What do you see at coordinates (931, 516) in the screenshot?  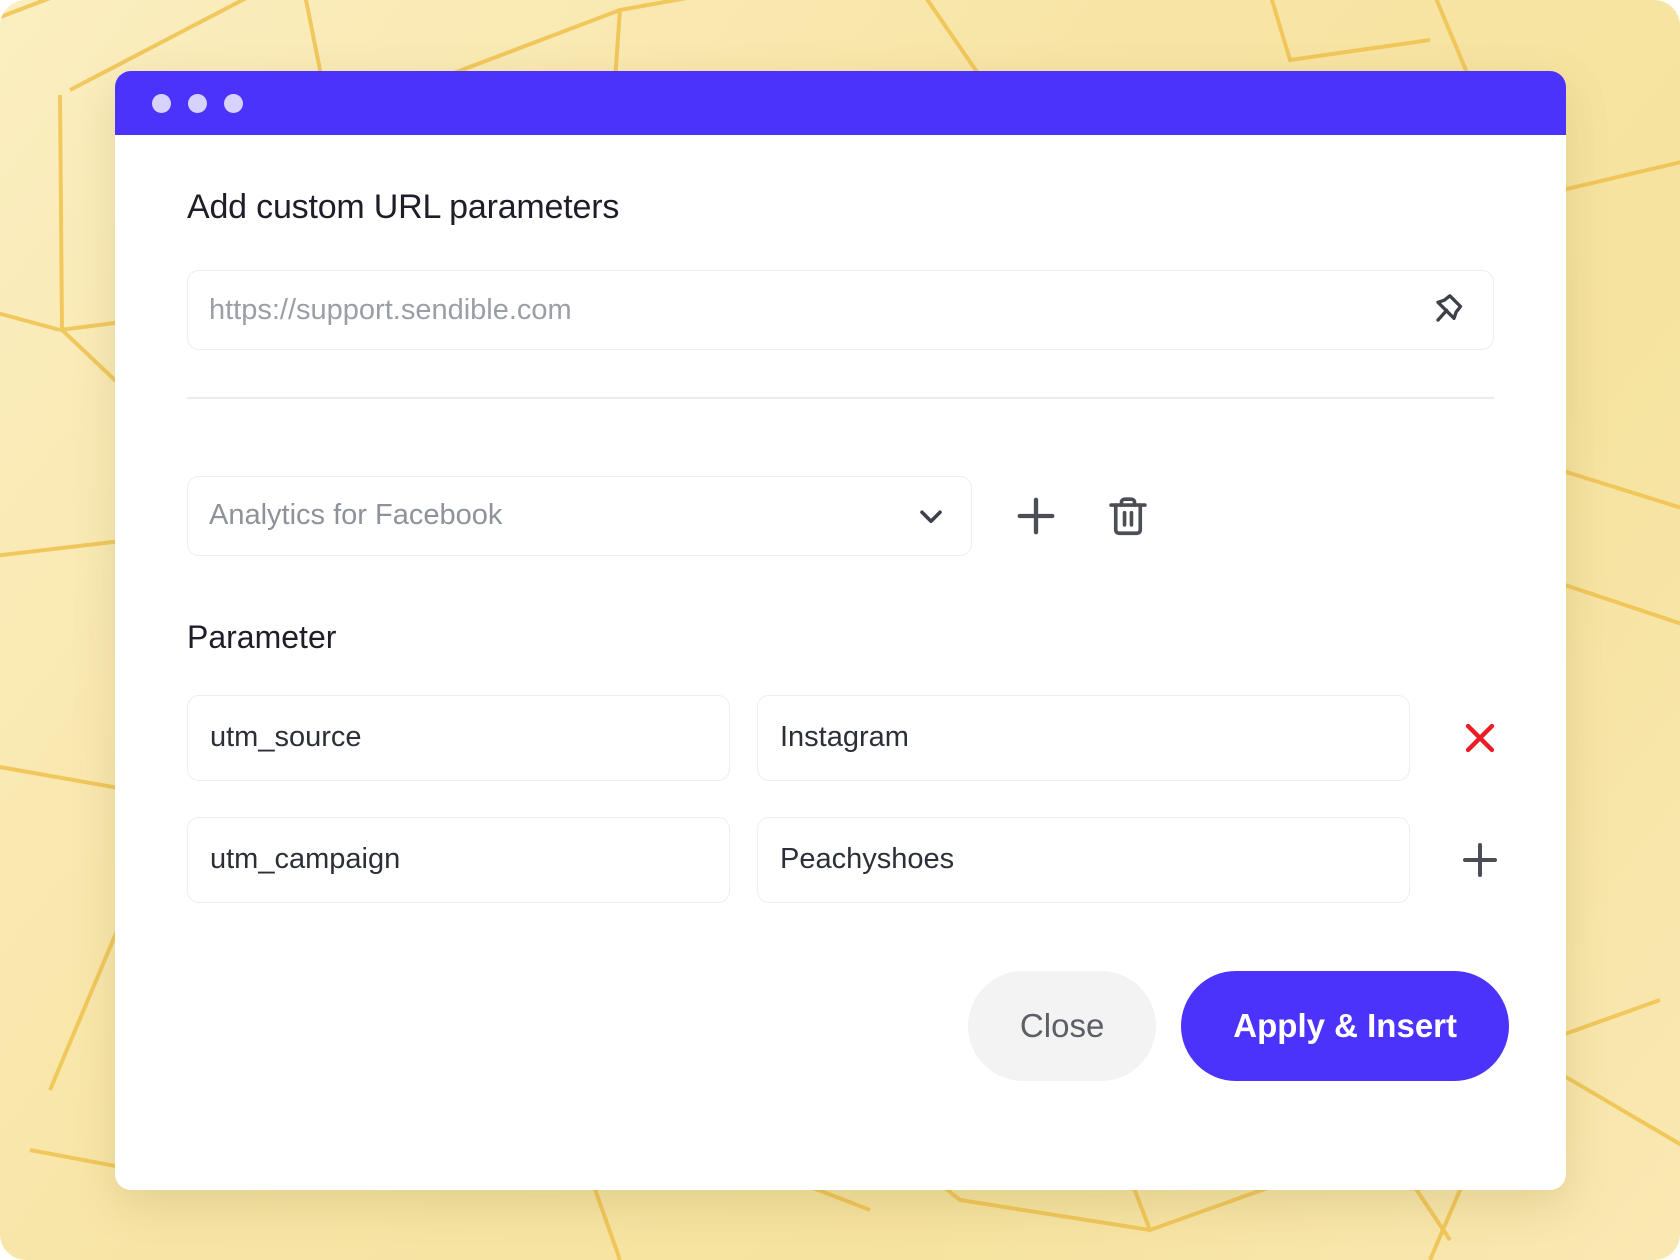 I see `chevron-down-icon` at bounding box center [931, 516].